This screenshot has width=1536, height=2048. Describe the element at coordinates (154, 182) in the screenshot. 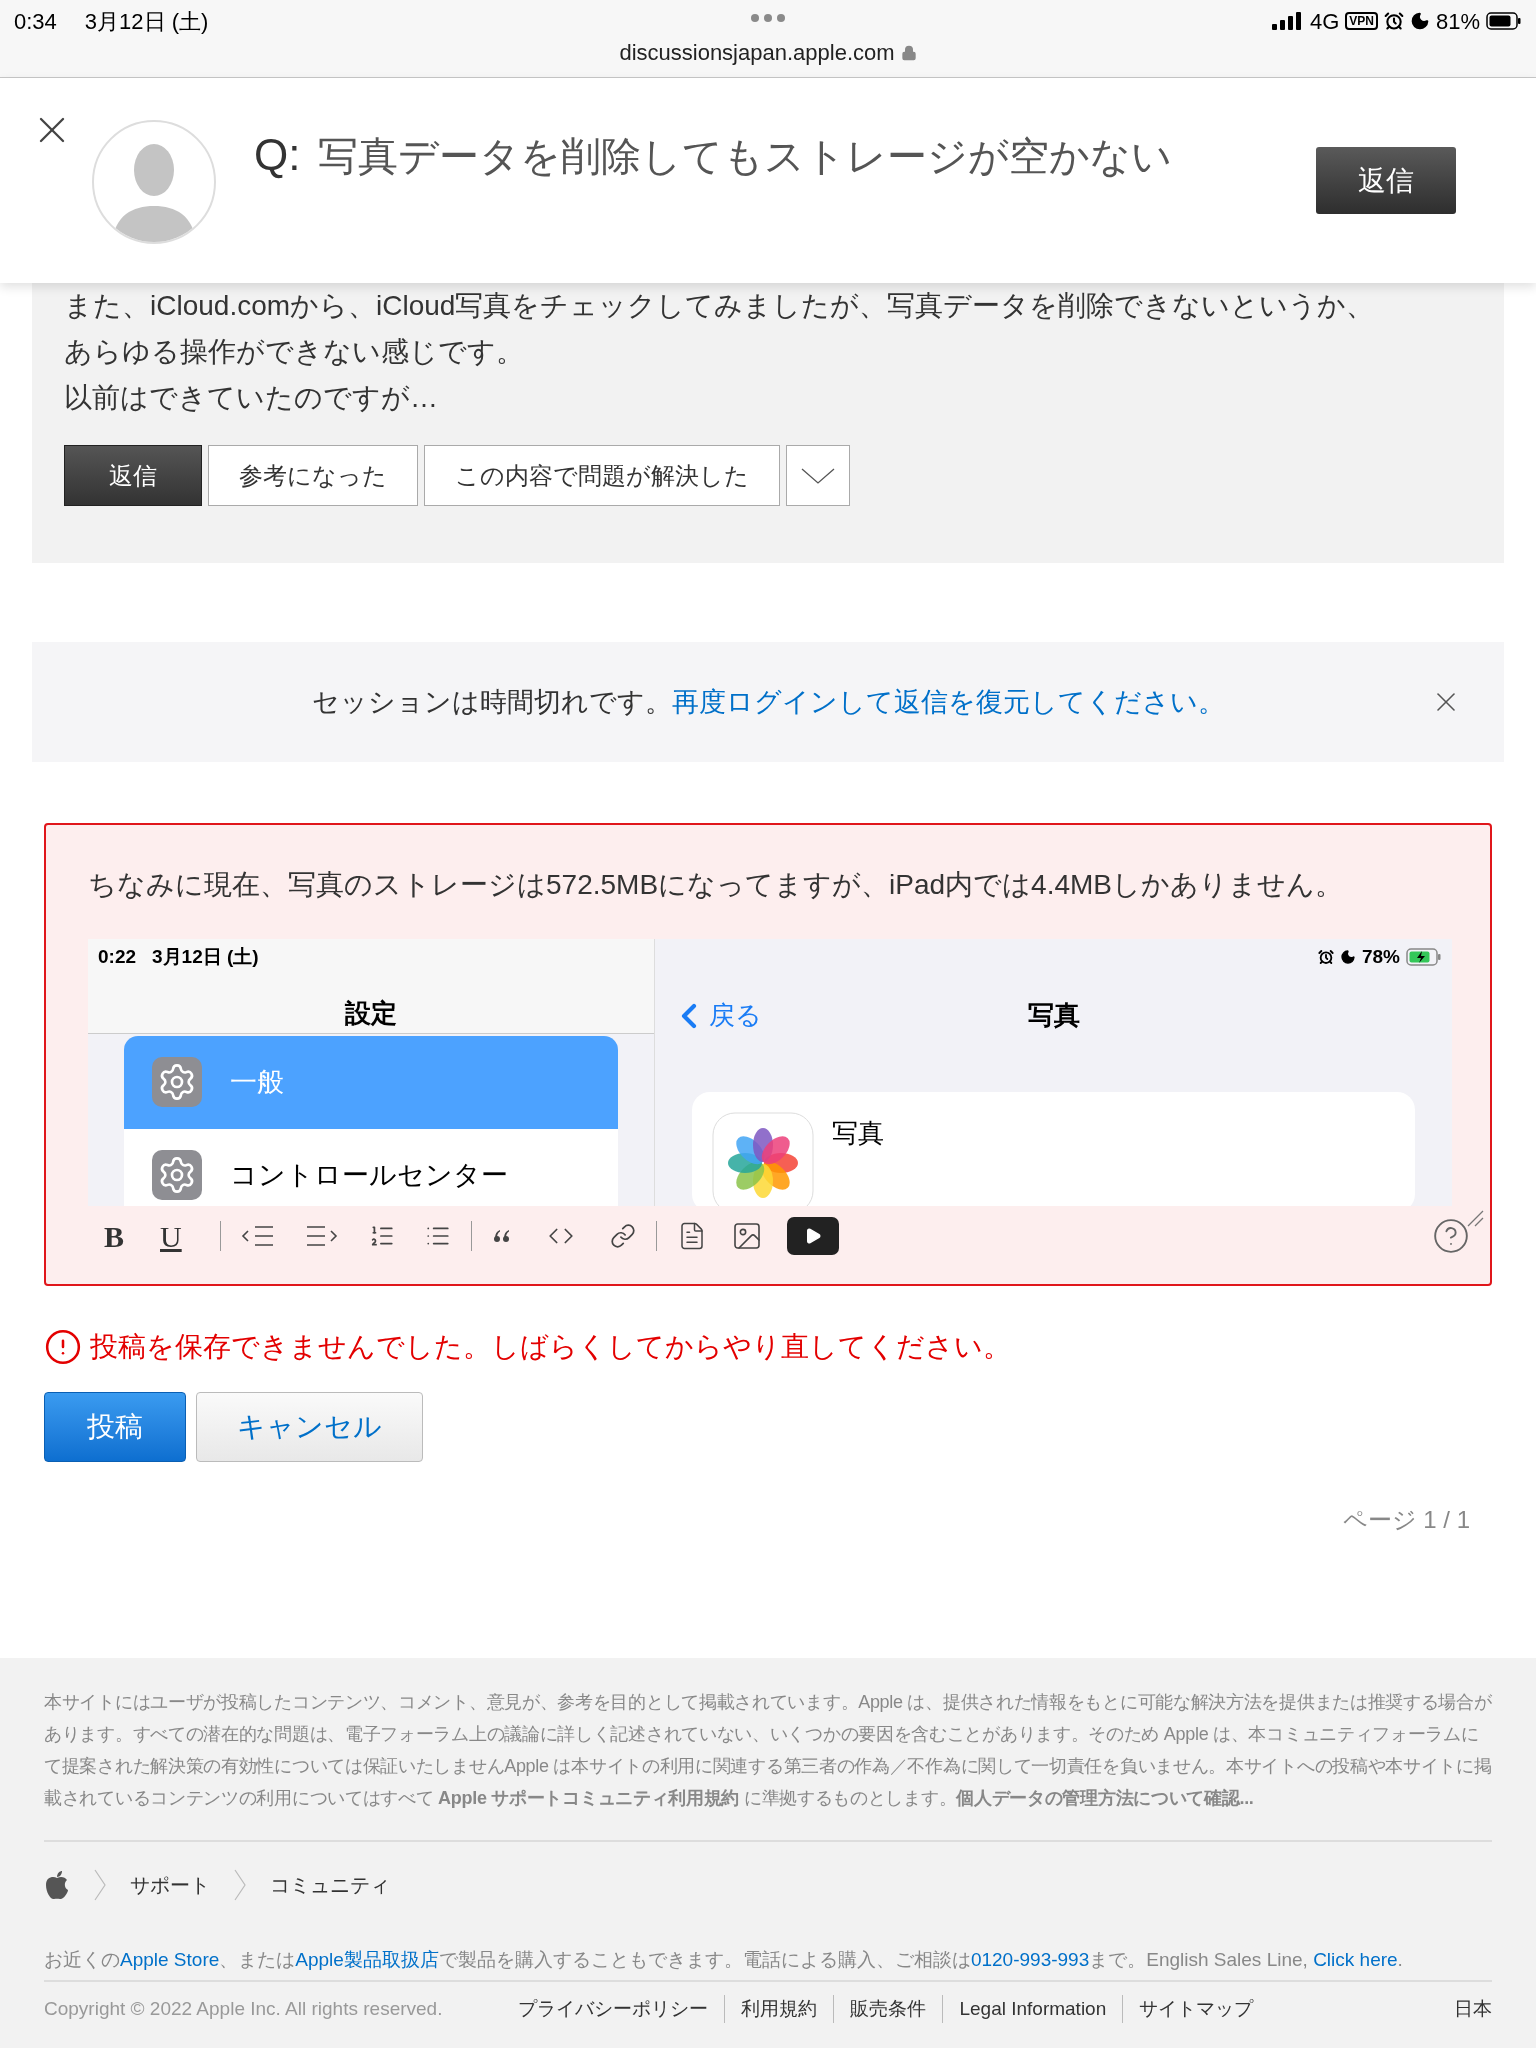

I see `avatar-icon` at that location.